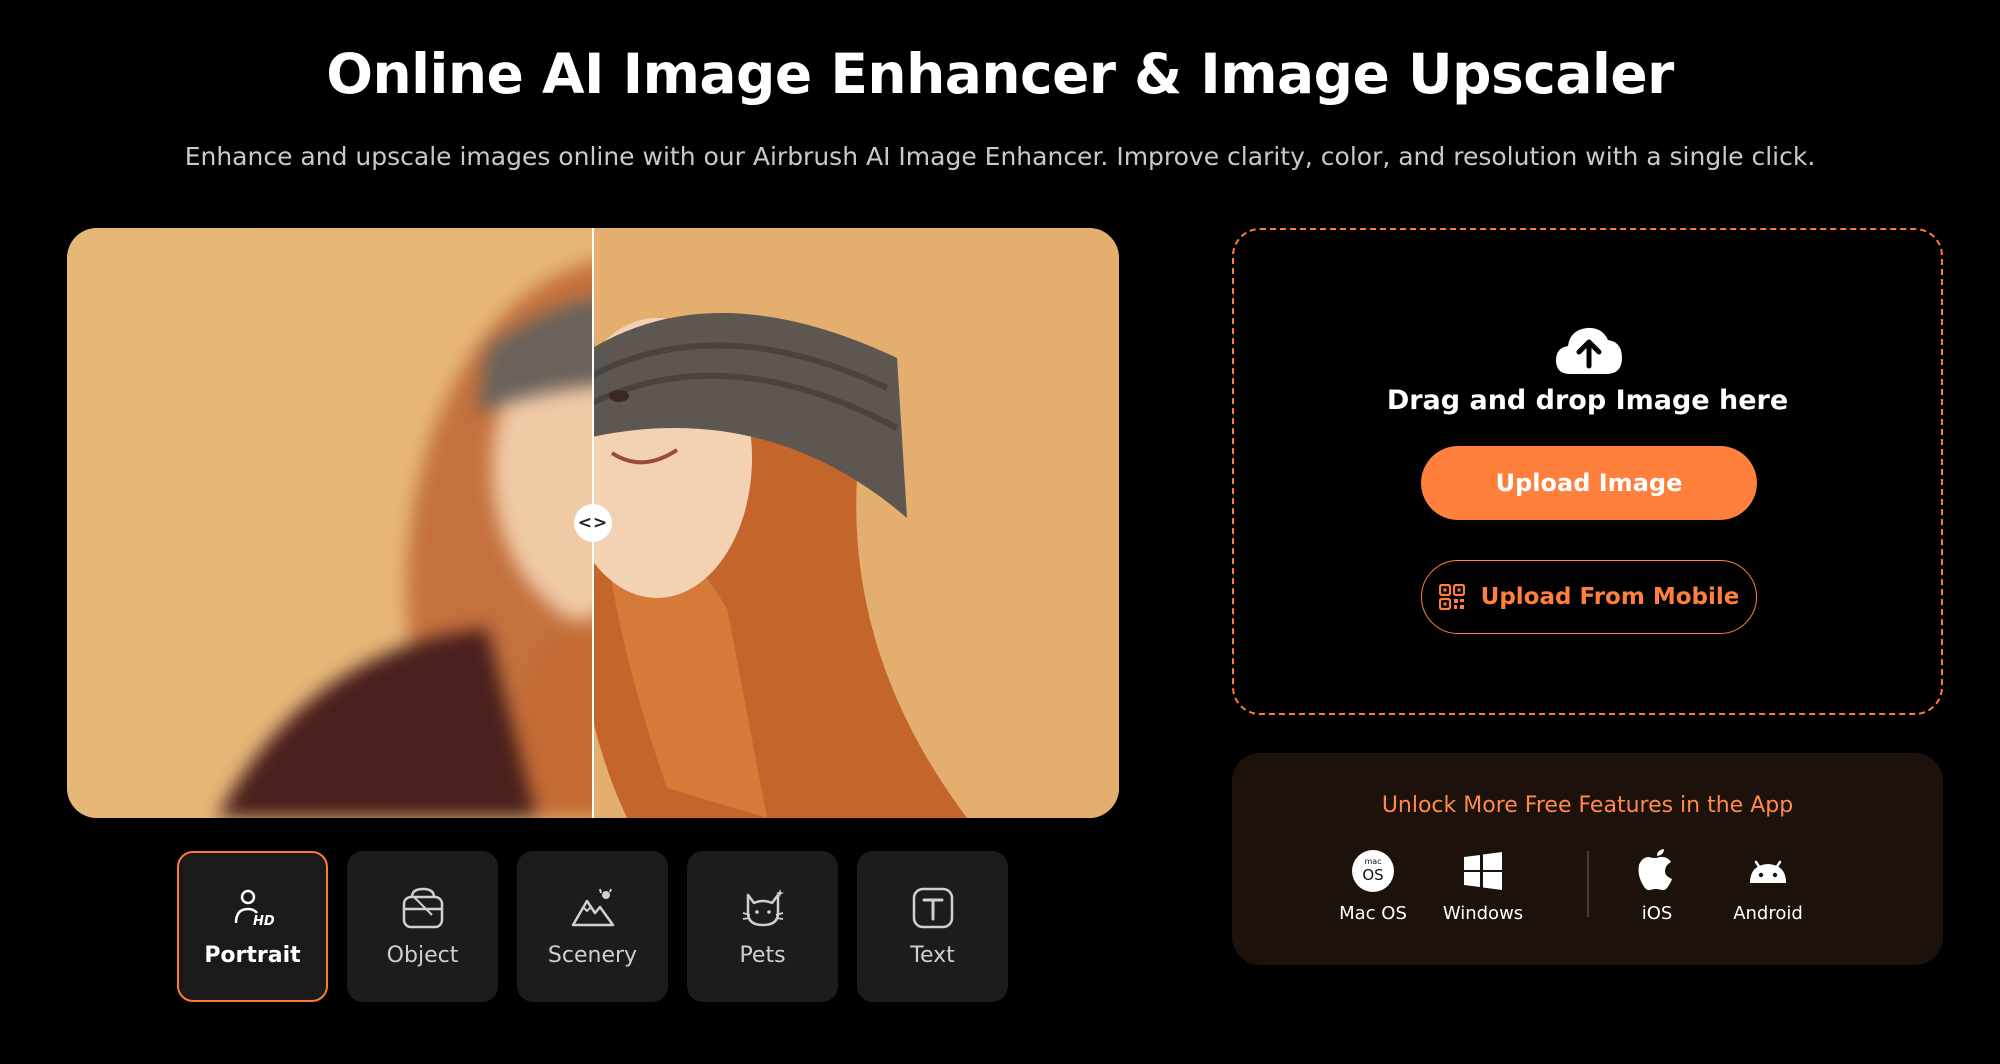 The height and width of the screenshot is (1064, 2000). What do you see at coordinates (1768, 871) in the screenshot?
I see `android-icon` at bounding box center [1768, 871].